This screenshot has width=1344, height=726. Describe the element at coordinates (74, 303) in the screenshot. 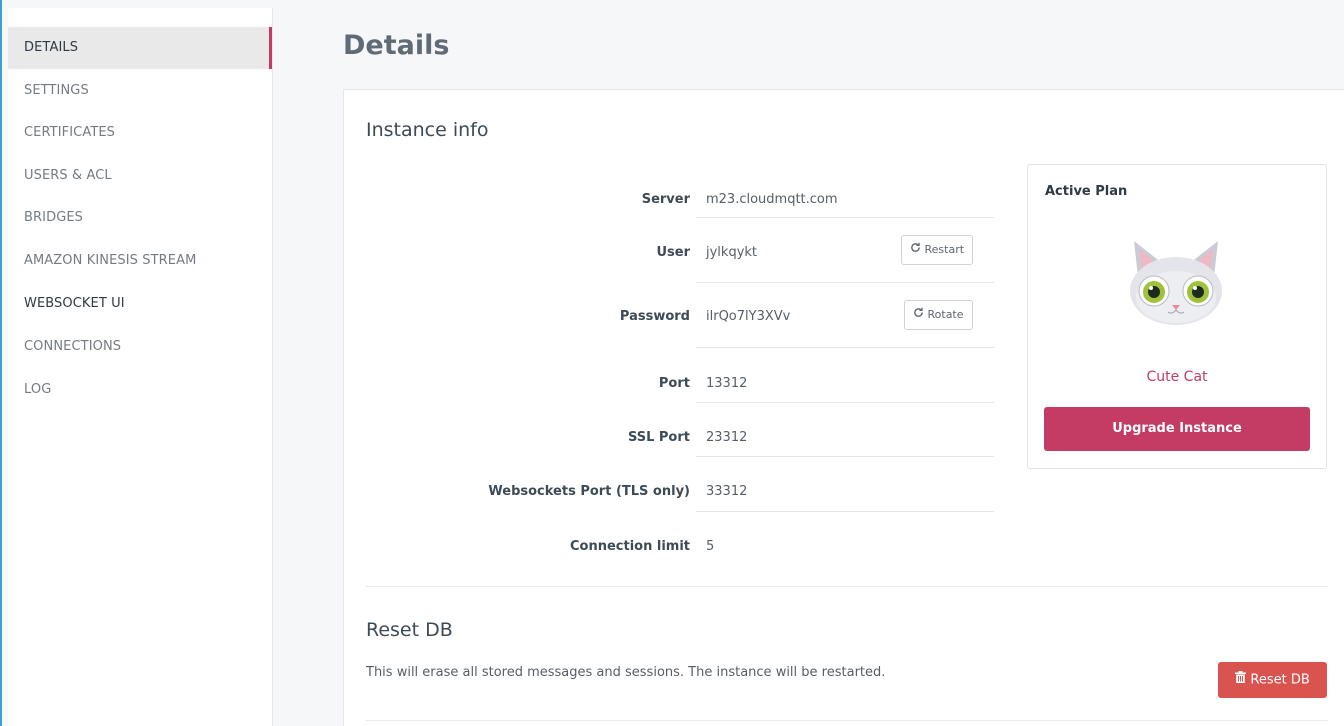

I see `sidebar-item-label: WEBSOCKET UI` at that location.